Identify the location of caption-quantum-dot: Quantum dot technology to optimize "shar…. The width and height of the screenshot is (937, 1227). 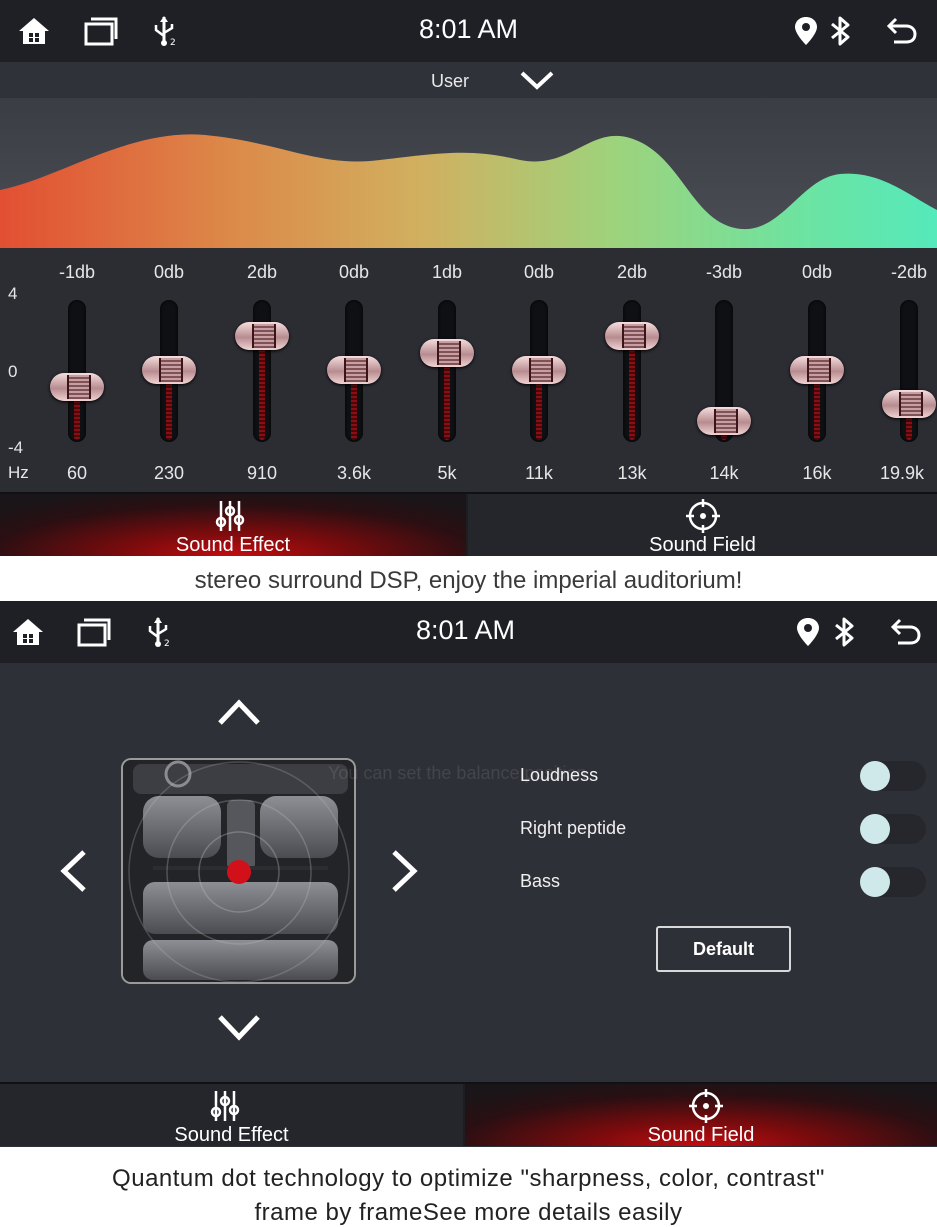
(468, 1187).